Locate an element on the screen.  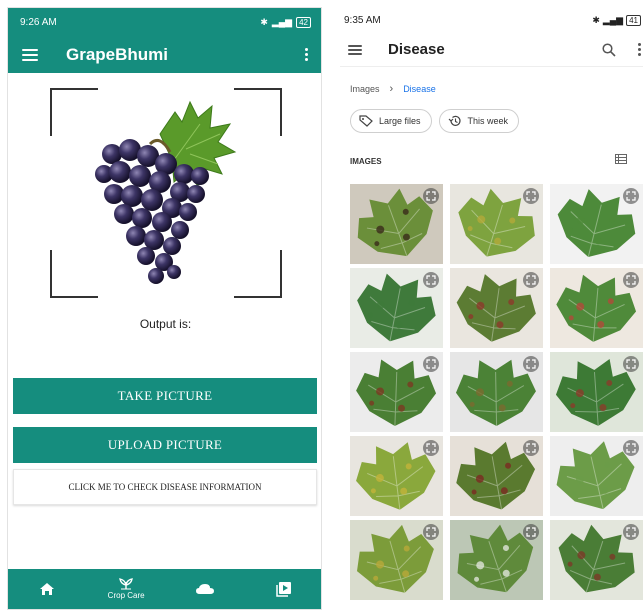
list-view-icon is located at coordinates (621, 159).